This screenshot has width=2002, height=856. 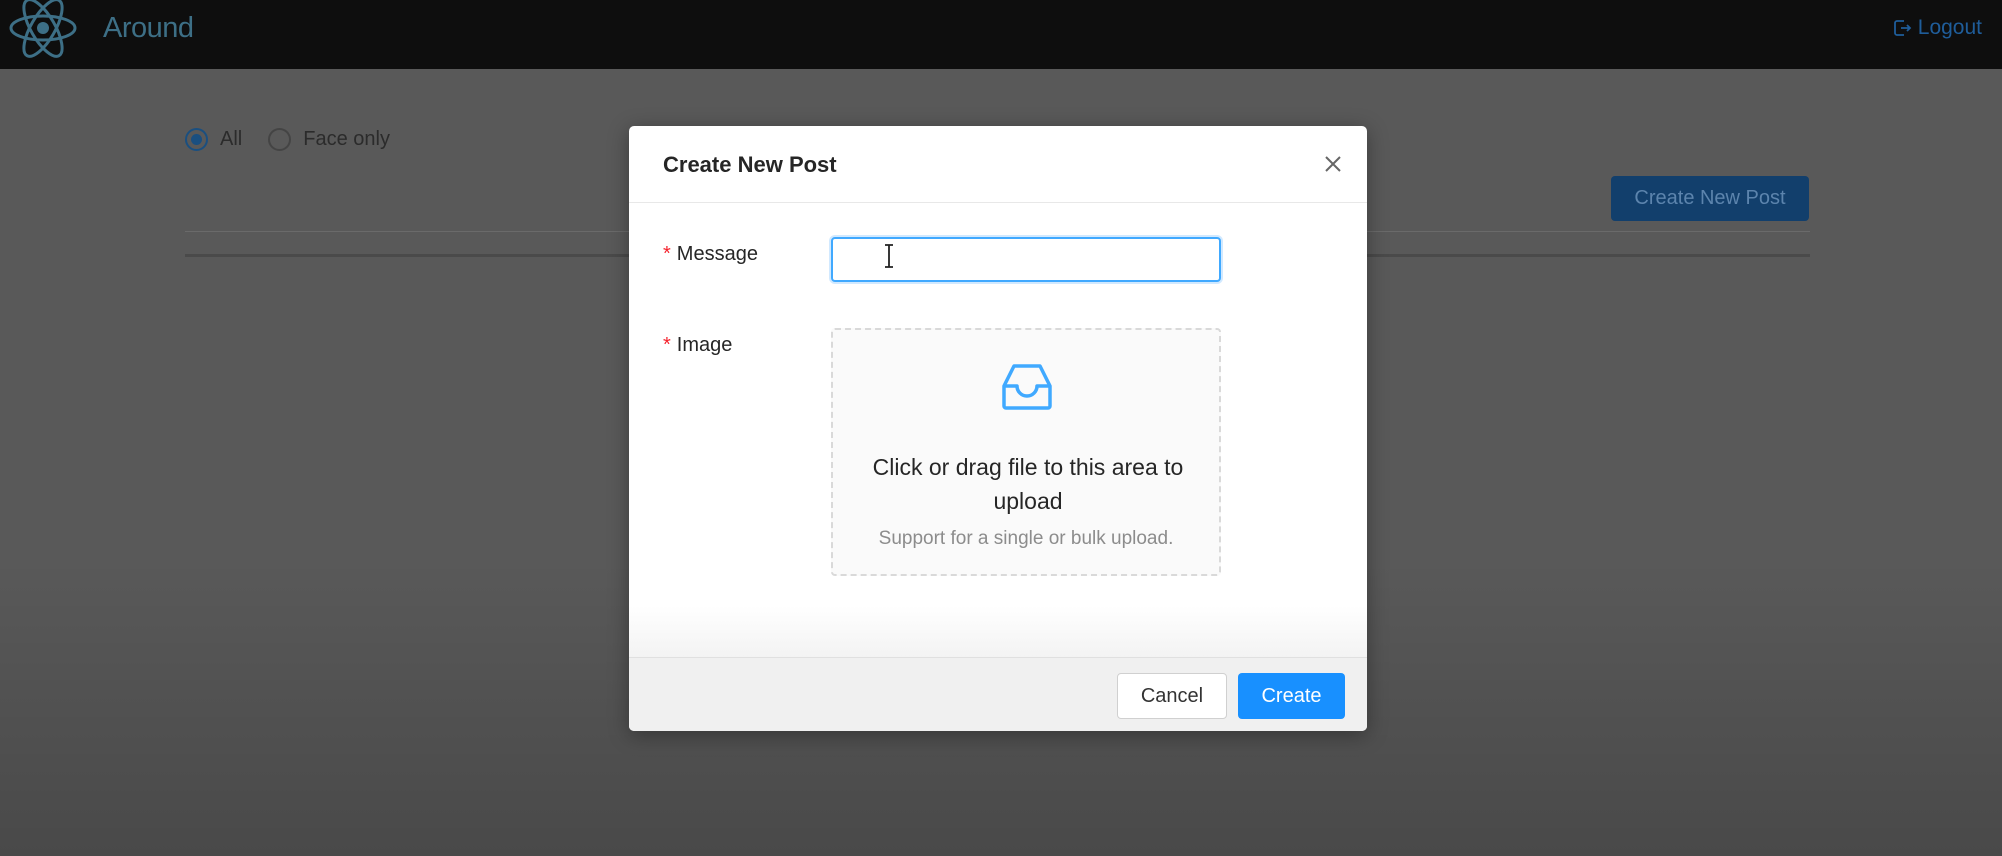 I want to click on image-label: * Image, so click(x=697, y=345).